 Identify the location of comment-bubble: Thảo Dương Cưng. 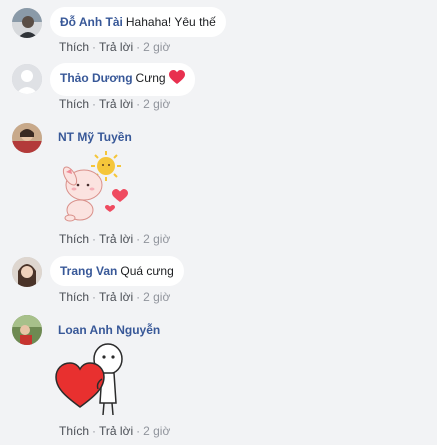
(122, 79).